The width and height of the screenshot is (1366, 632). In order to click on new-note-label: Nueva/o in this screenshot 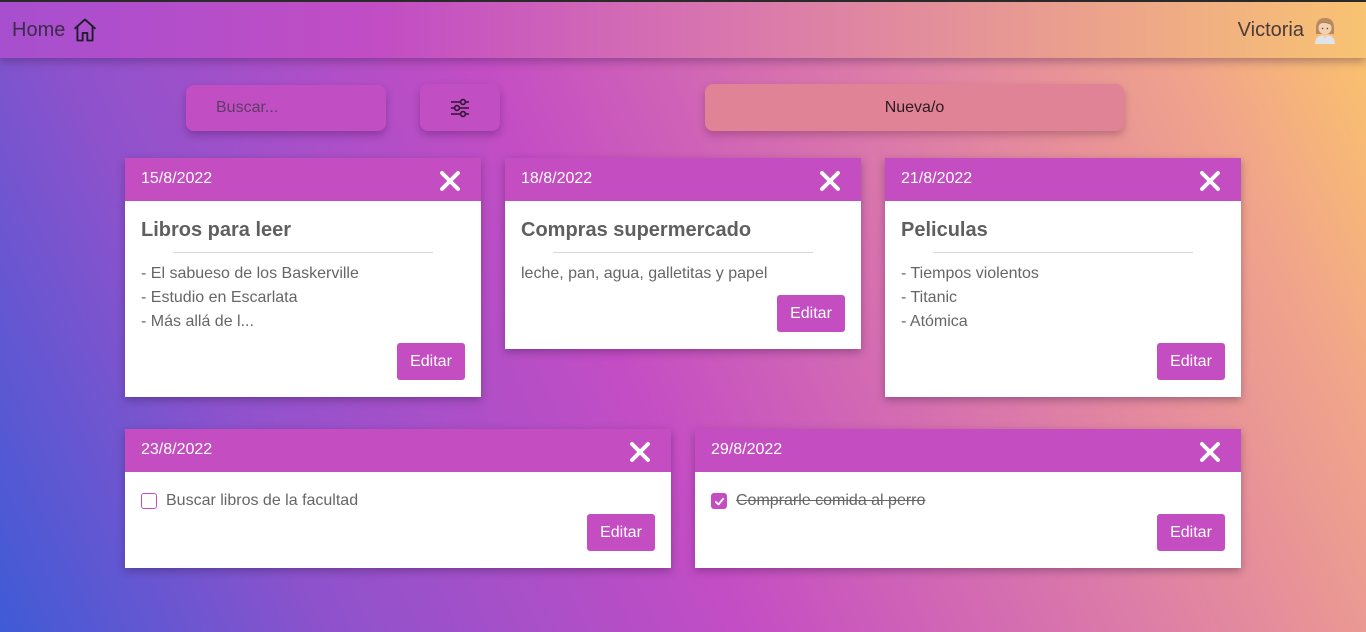, I will do `click(914, 107)`.